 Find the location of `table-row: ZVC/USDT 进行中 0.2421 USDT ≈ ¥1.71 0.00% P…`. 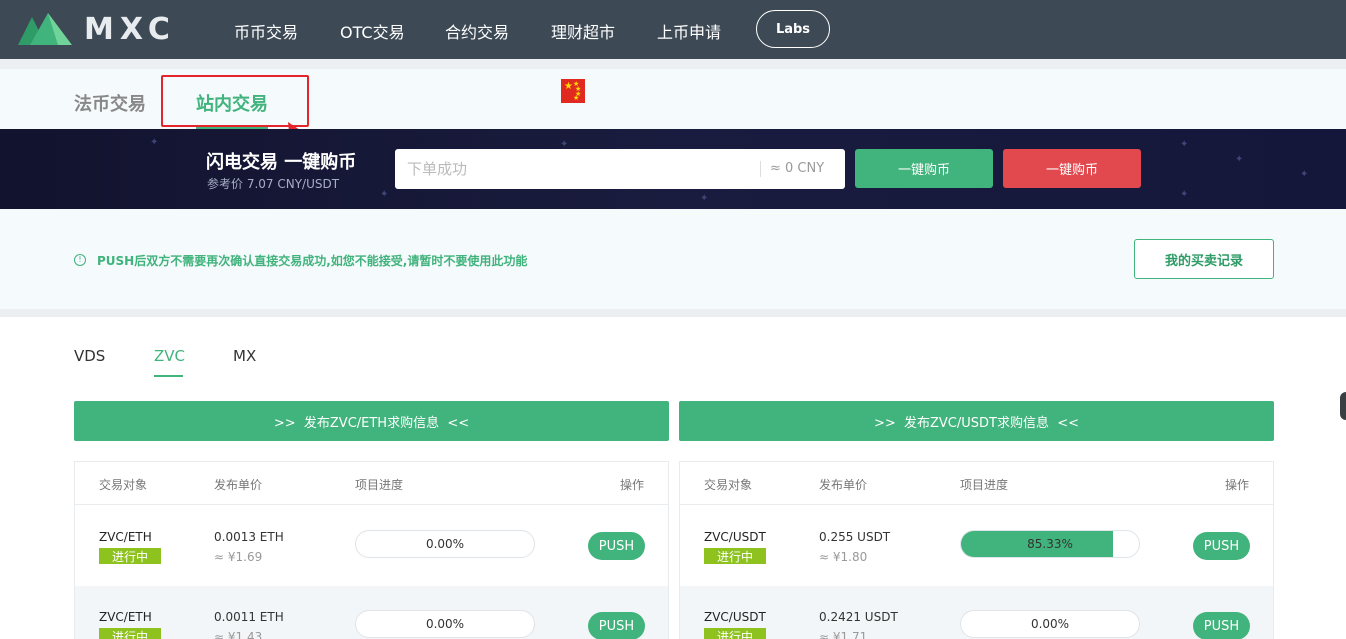

table-row: ZVC/USDT 进行中 0.2421 USDT ≈ ¥1.71 0.00% P… is located at coordinates (976, 612).